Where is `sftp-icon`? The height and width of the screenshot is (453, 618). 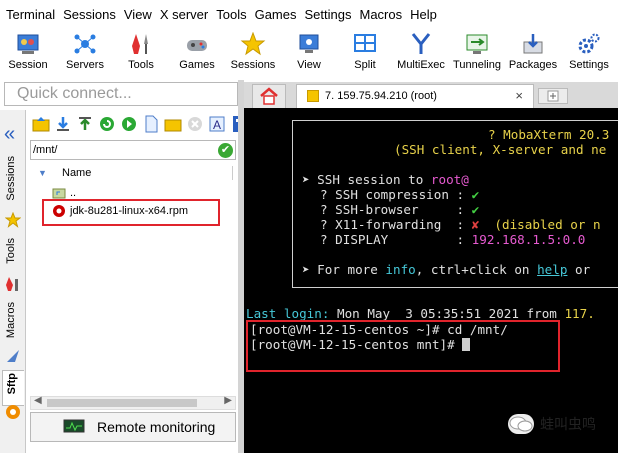 sftp-icon is located at coordinates (13, 412).